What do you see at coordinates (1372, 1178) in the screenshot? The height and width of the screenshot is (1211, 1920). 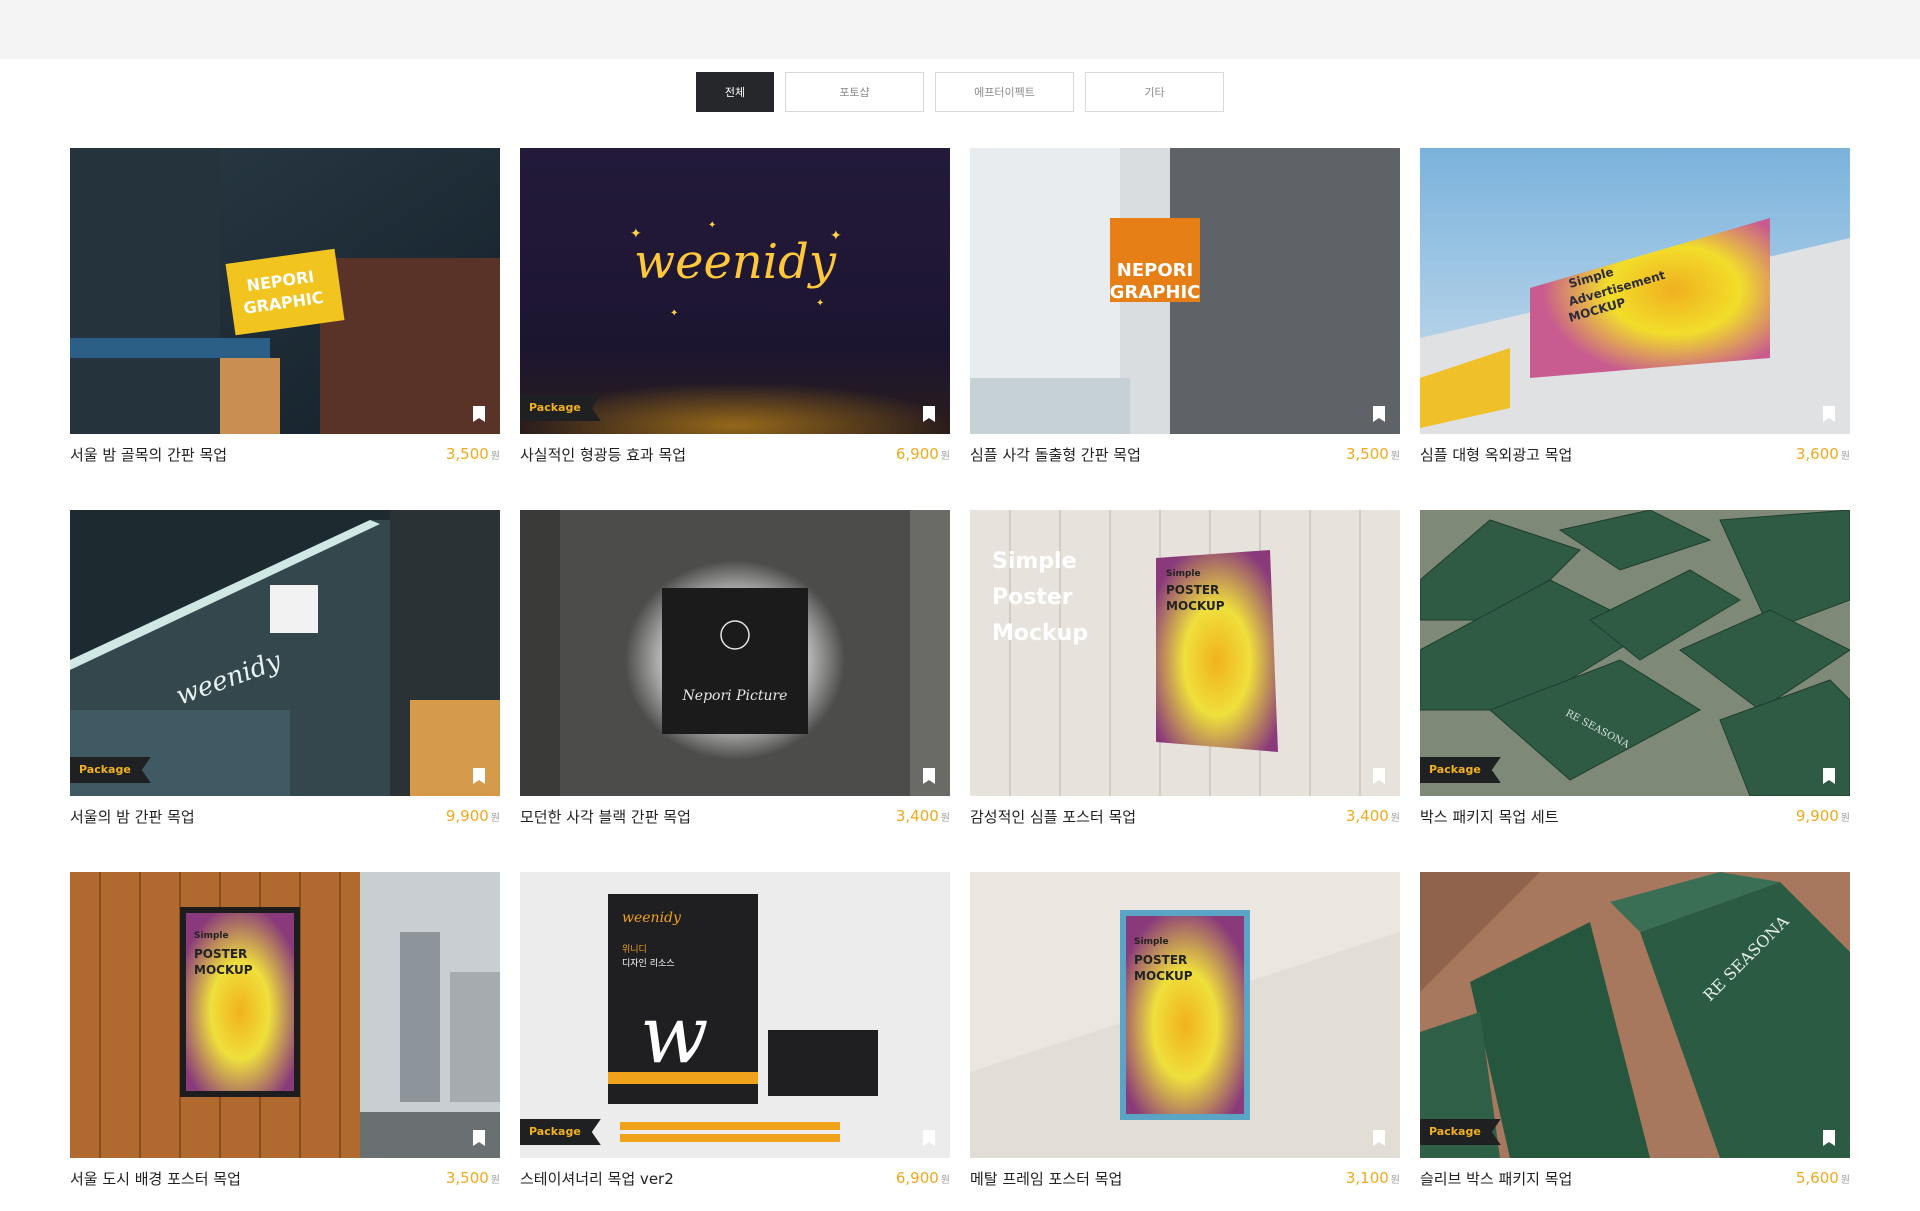 I see `product-price: 3,100 원` at bounding box center [1372, 1178].